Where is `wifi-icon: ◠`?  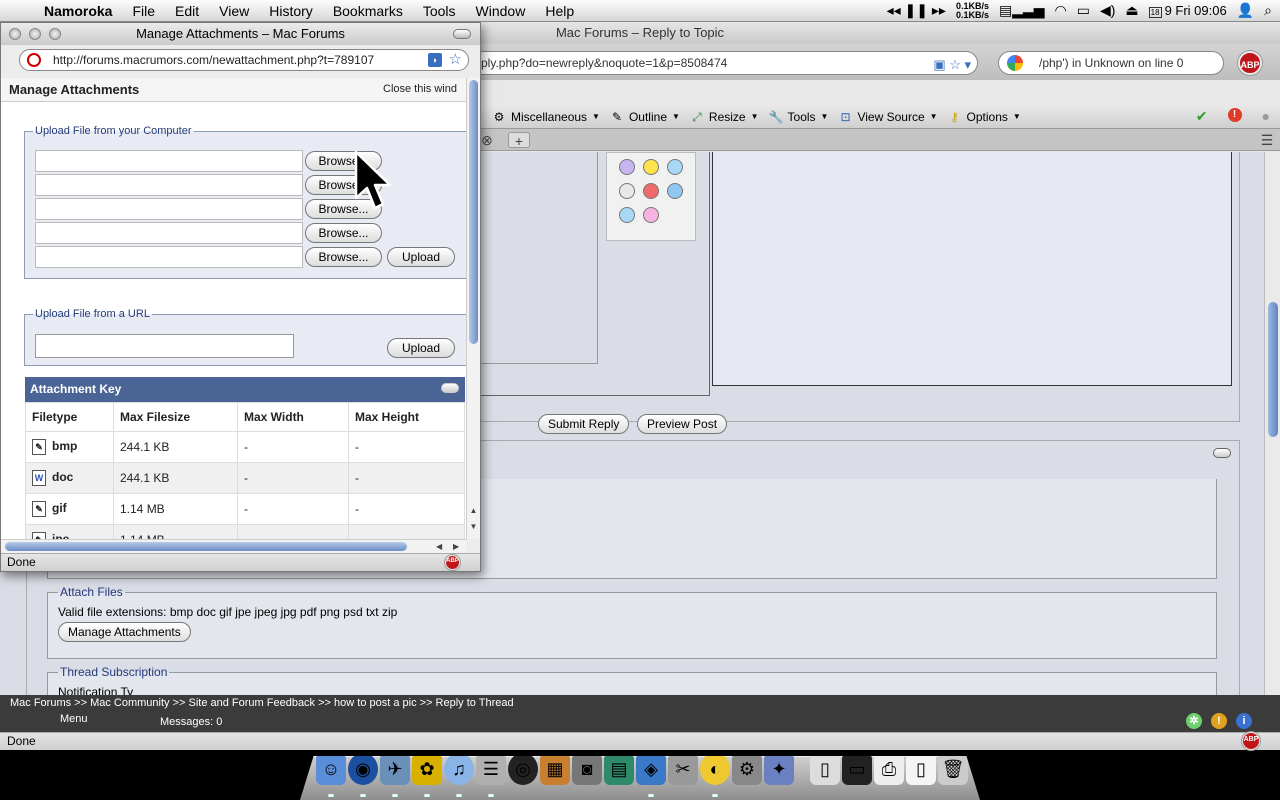
wifi-icon: ◠ is located at coordinates (1061, 10).